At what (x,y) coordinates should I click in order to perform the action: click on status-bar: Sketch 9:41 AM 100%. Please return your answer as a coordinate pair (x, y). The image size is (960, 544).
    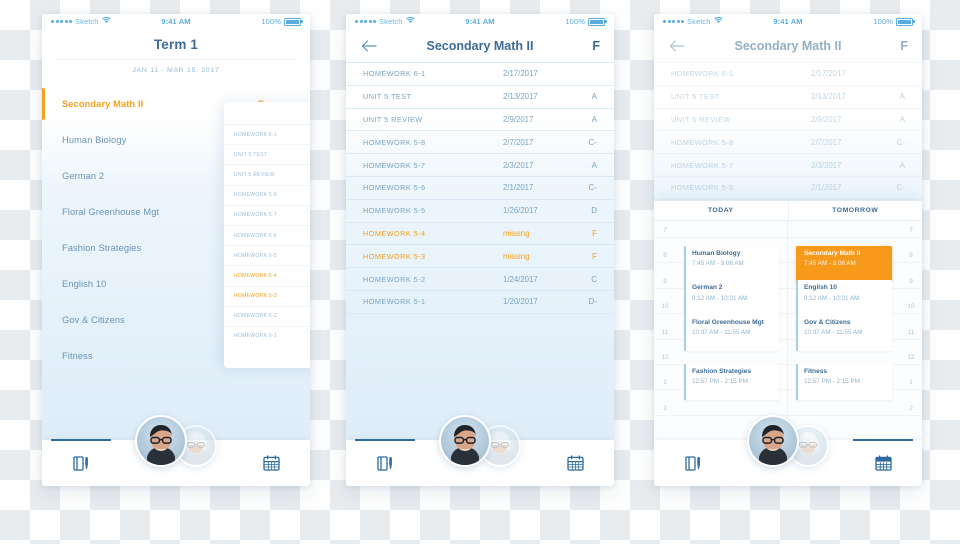
    Looking at the image, I should click on (788, 21).